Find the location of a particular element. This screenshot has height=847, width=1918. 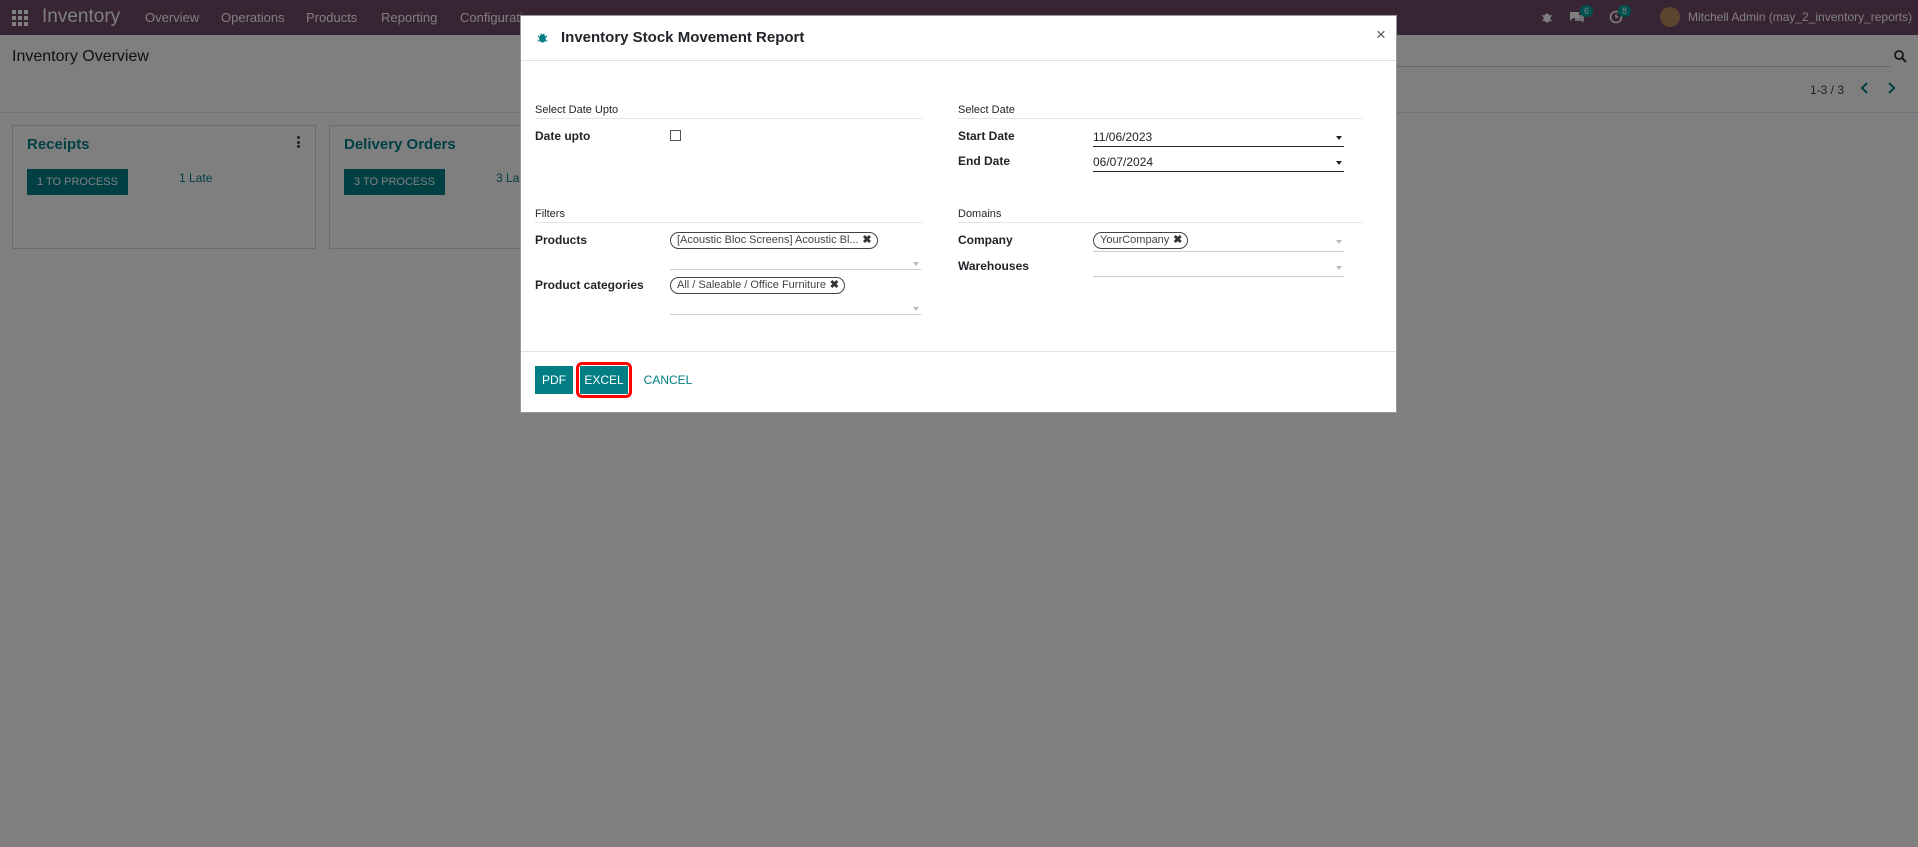

modal-header: Inventory Stock Movement Report × is located at coordinates (958, 38).